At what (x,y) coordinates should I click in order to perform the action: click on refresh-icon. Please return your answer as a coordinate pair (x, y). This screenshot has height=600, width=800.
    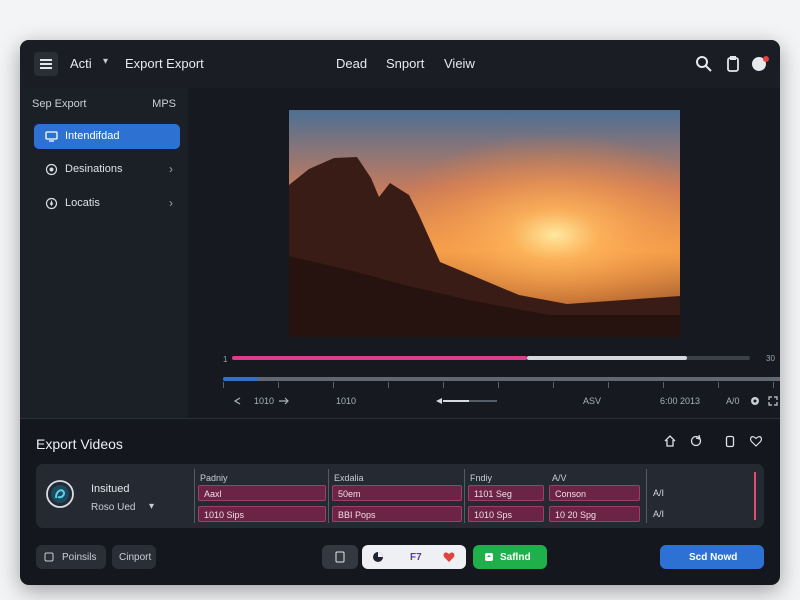
    Looking at the image, I should click on (696, 441).